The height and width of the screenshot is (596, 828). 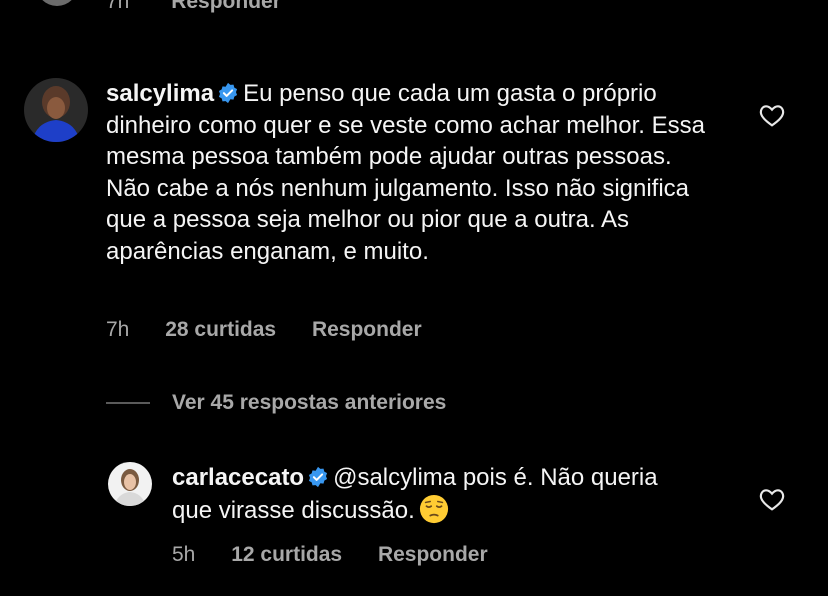 I want to click on comment-salcylima-meta: 7h 28 curtidas Responder, so click(x=264, y=330).